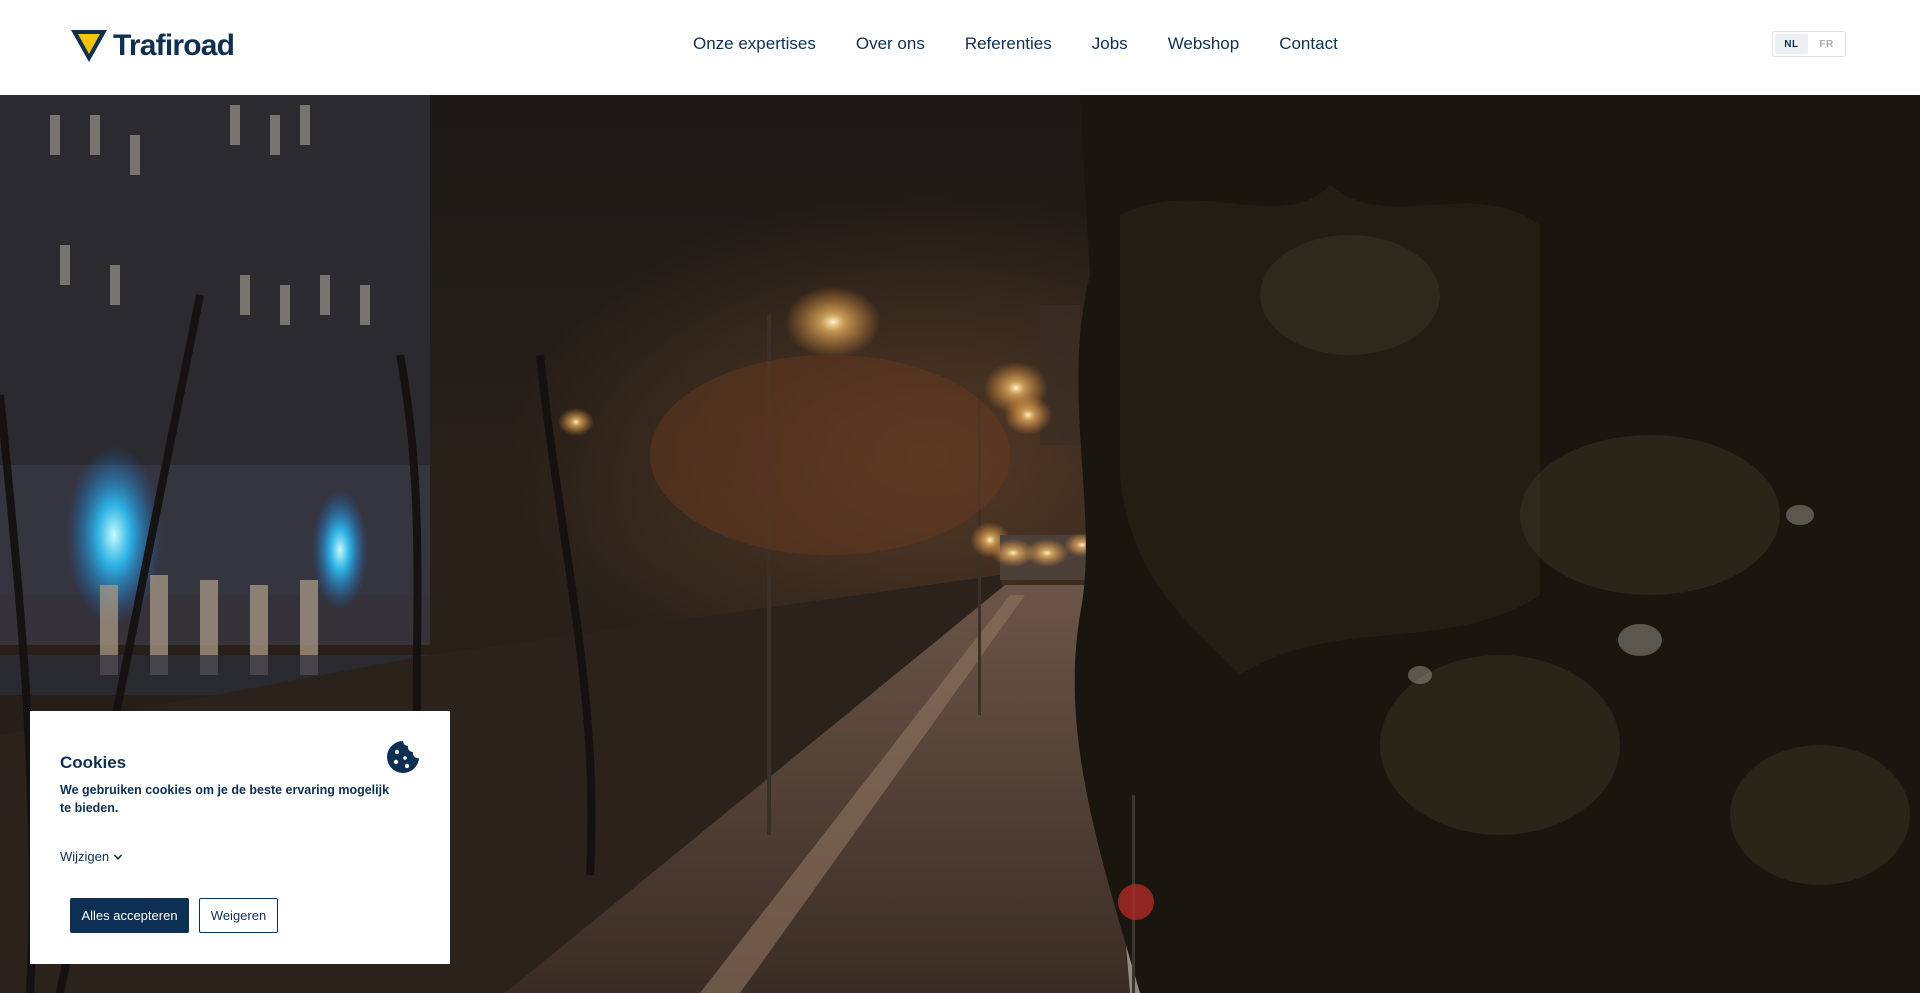 The height and width of the screenshot is (993, 1920). I want to click on trafiroad-logo: Trafiroad, so click(152, 46).